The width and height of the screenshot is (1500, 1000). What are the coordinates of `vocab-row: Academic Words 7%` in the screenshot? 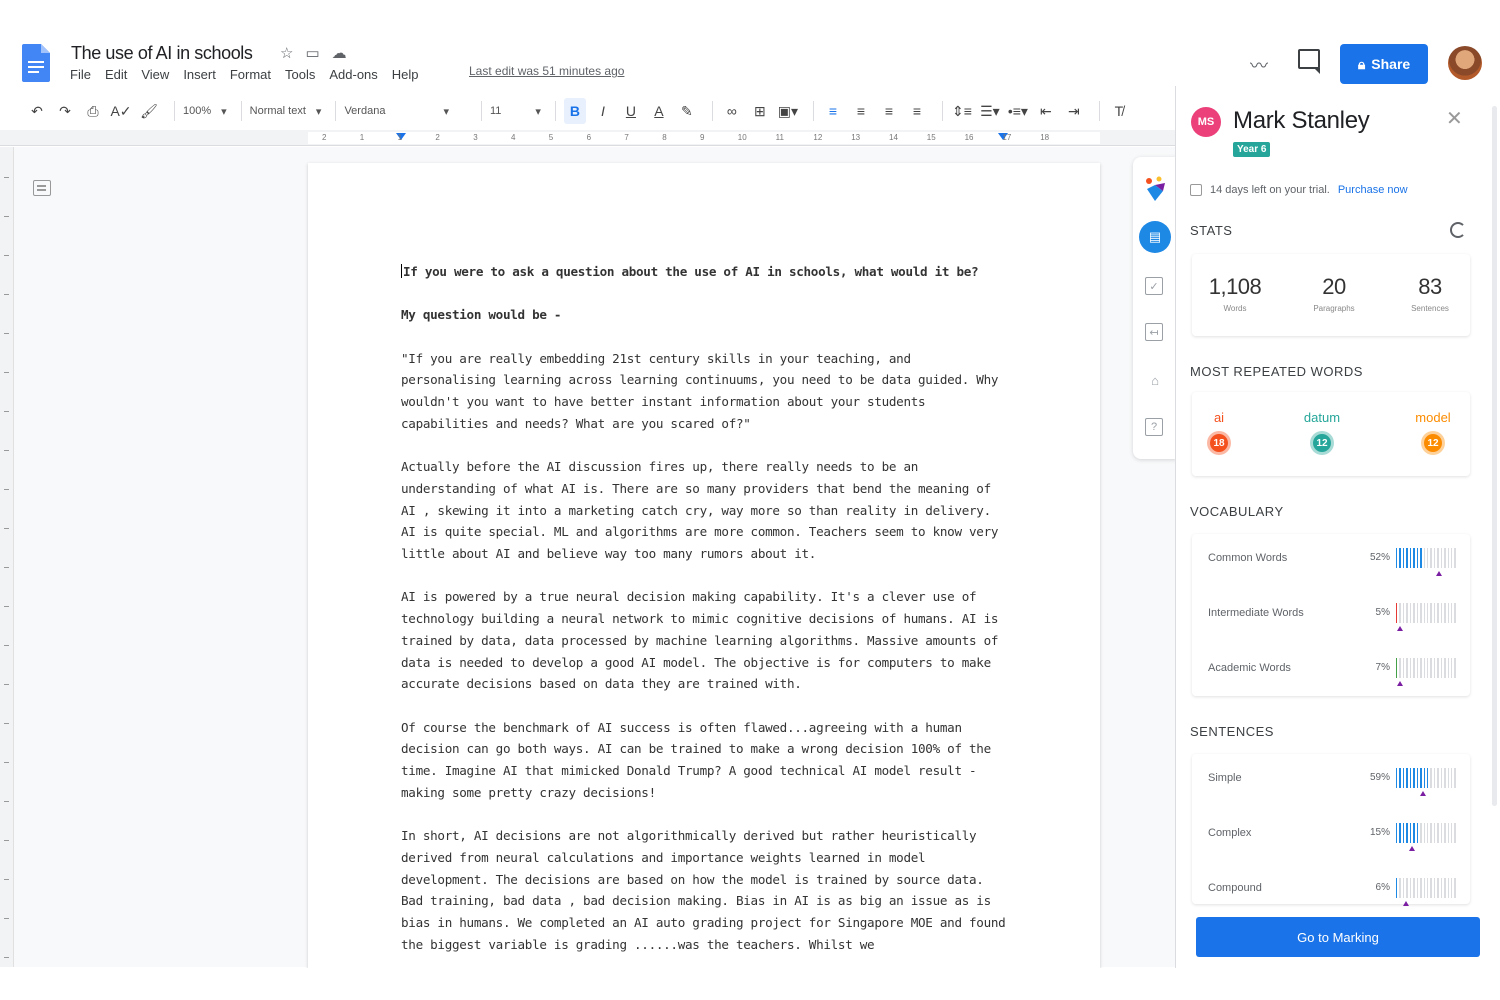 It's located at (1333, 670).